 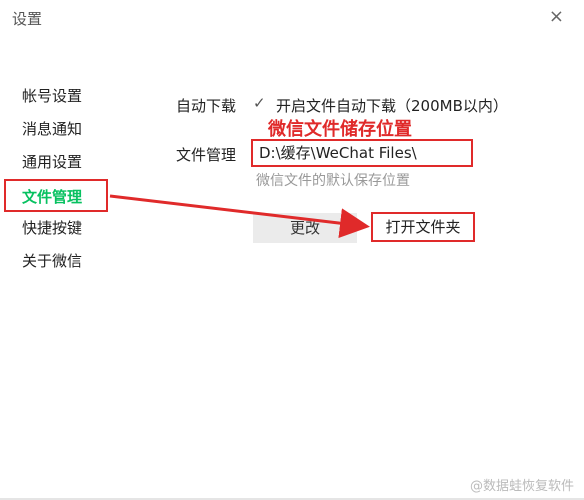 I want to click on storage-location-annotation: 微信文件储存位置, so click(x=340, y=129).